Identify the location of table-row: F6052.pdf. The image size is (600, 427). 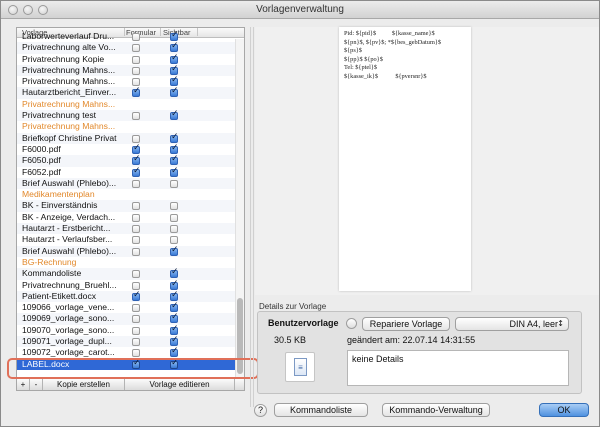
(126, 172).